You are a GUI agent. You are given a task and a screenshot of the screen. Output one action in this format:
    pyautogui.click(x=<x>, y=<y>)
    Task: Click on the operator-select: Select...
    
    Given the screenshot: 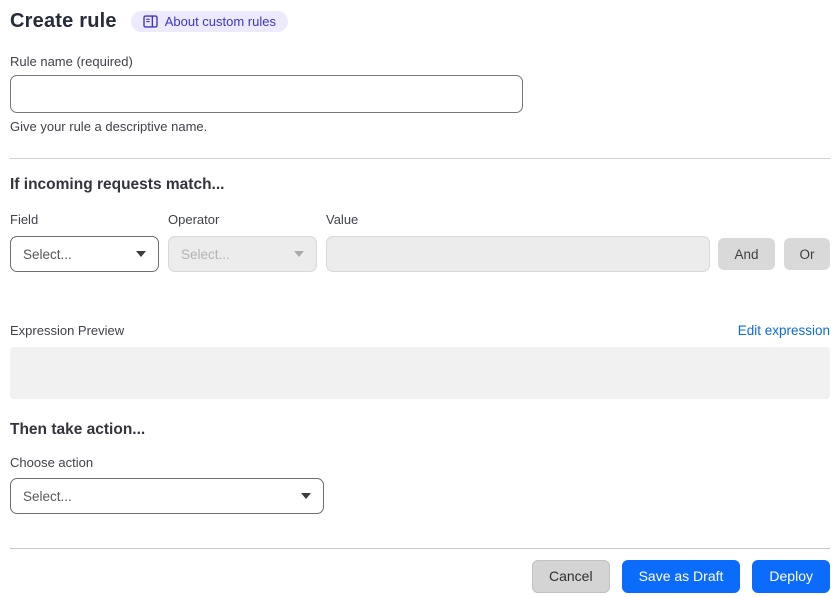 What is the action you would take?
    pyautogui.click(x=242, y=254)
    